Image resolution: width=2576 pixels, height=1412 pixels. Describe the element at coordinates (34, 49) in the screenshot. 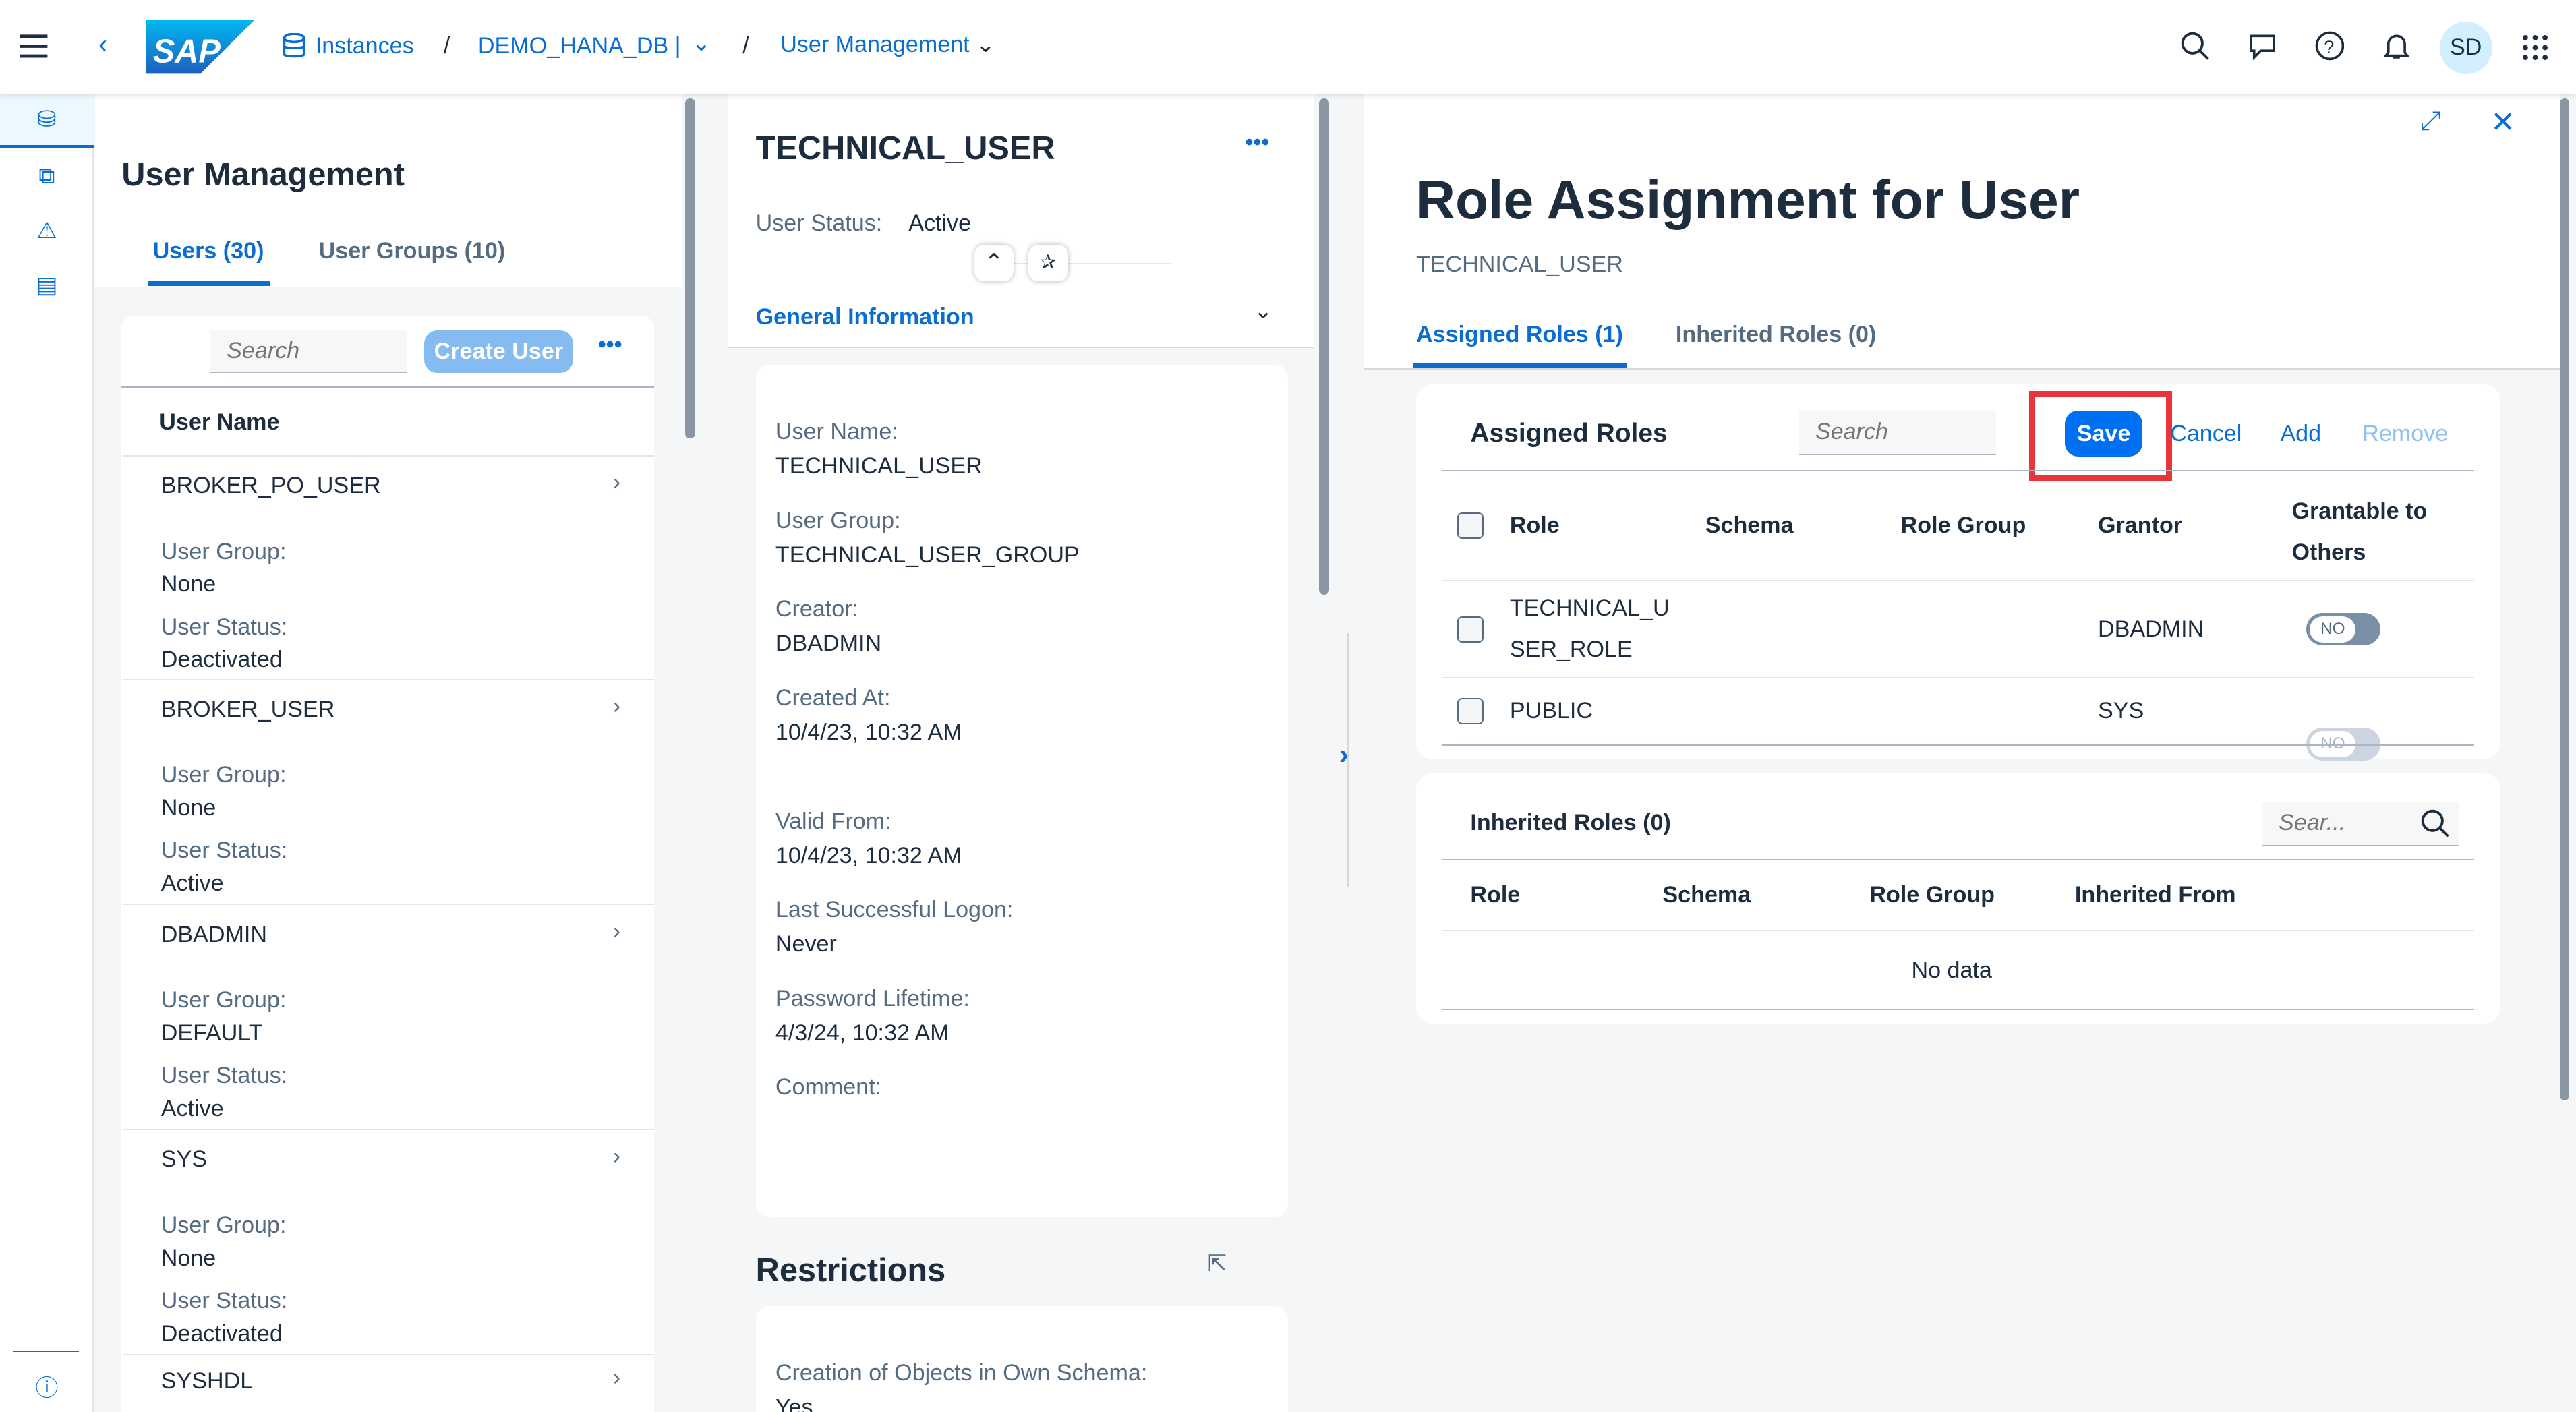

I see `menu-icon` at that location.